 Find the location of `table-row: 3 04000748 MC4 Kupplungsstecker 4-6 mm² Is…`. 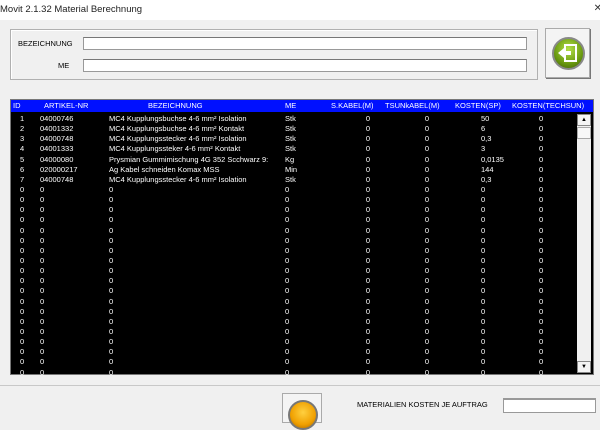

table-row: 3 04000748 MC4 Kupplungsstecker 4-6 mm² Is… is located at coordinates (293, 139).